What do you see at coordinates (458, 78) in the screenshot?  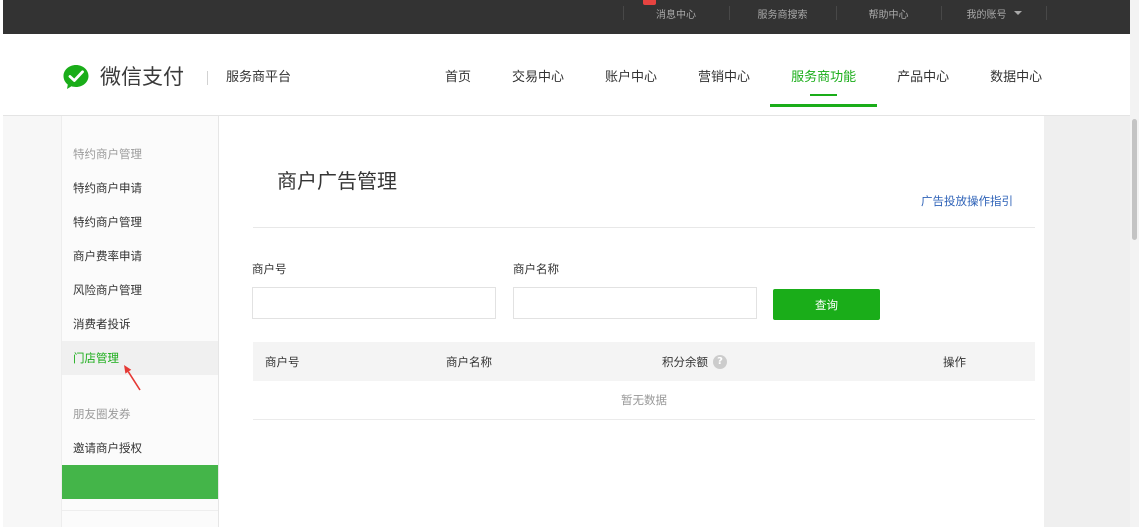 I see `nav-home: 首页` at bounding box center [458, 78].